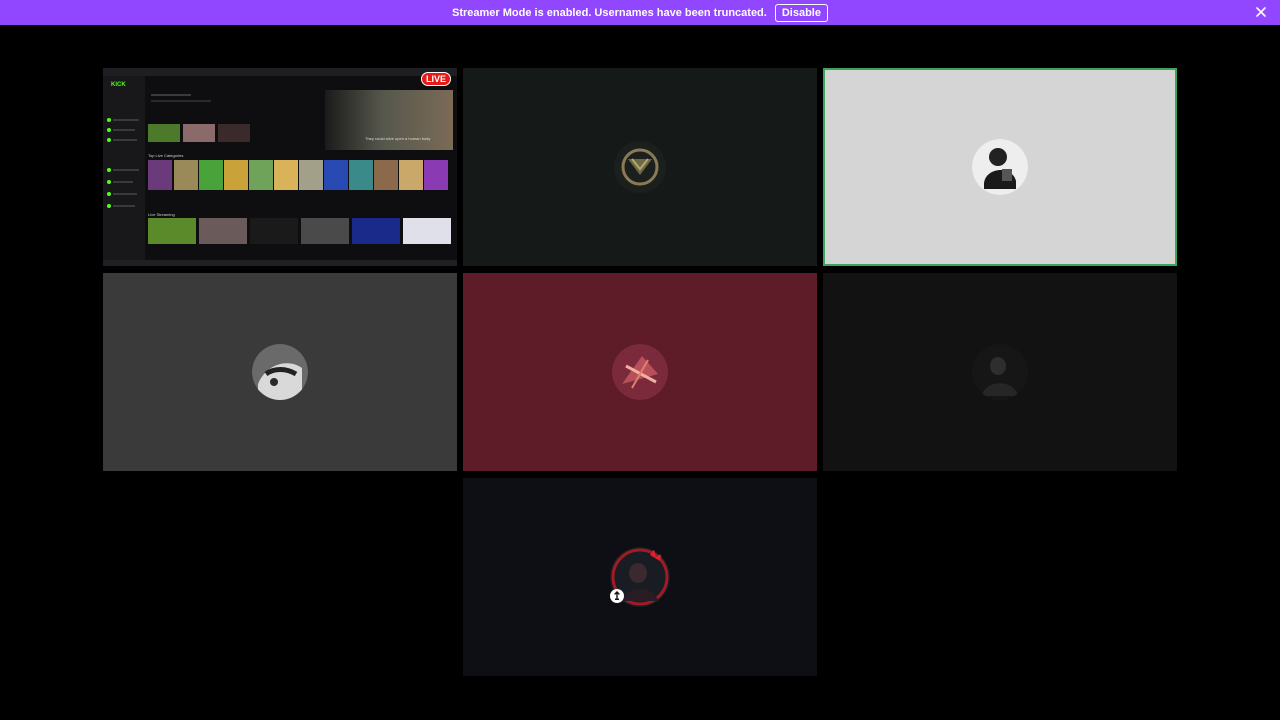 The width and height of the screenshot is (1280, 720). Describe the element at coordinates (1261, 12) in the screenshot. I see `close-icon` at that location.